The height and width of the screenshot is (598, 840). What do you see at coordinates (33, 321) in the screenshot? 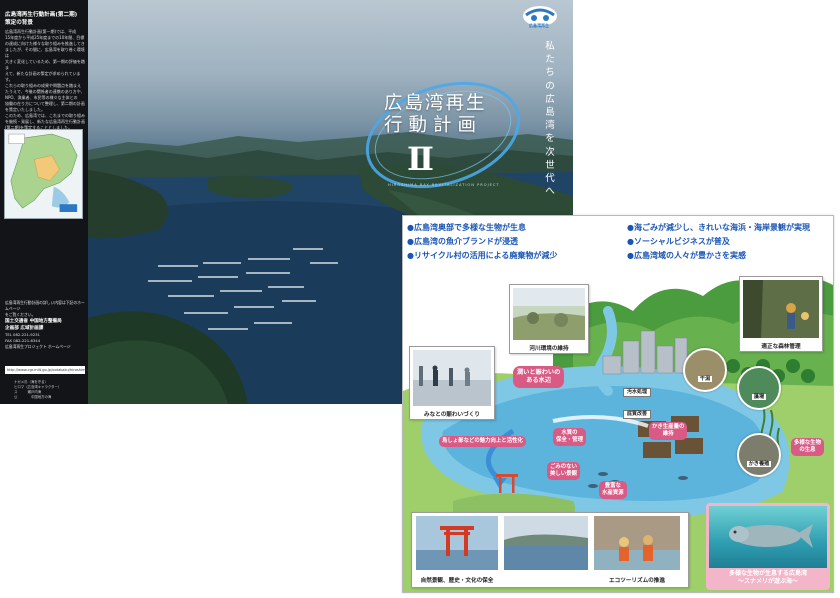
I see `organization-name: 国土交通省 中国地方整備局` at bounding box center [33, 321].